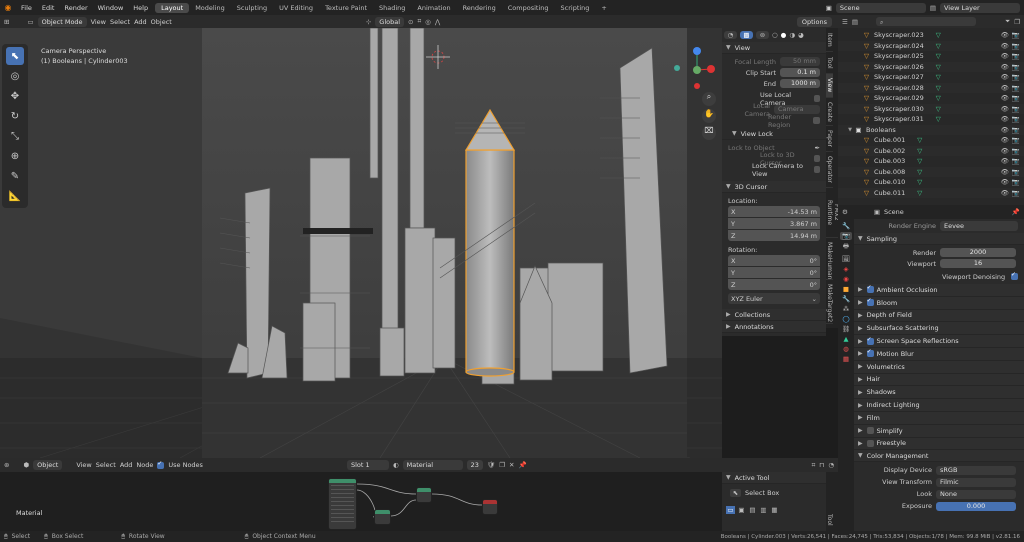 This screenshot has height=542, width=1024. I want to click on gizmo-icon: ⊚, so click(762, 35).